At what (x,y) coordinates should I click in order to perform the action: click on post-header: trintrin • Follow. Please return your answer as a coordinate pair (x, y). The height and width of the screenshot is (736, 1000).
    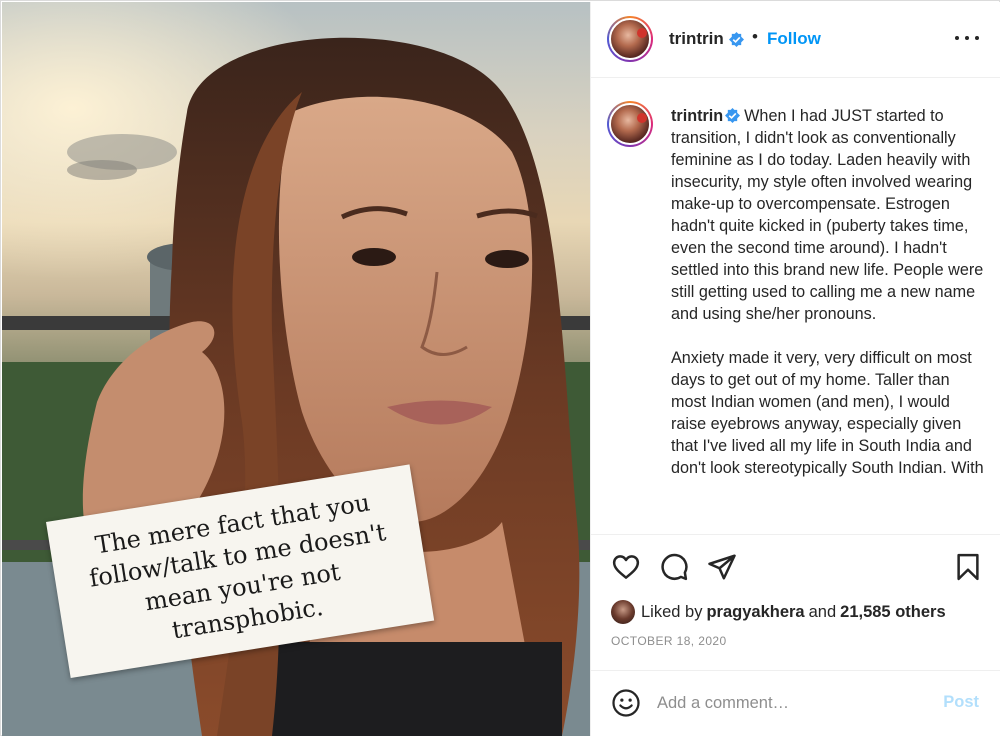
    Looking at the image, I should click on (795, 40).